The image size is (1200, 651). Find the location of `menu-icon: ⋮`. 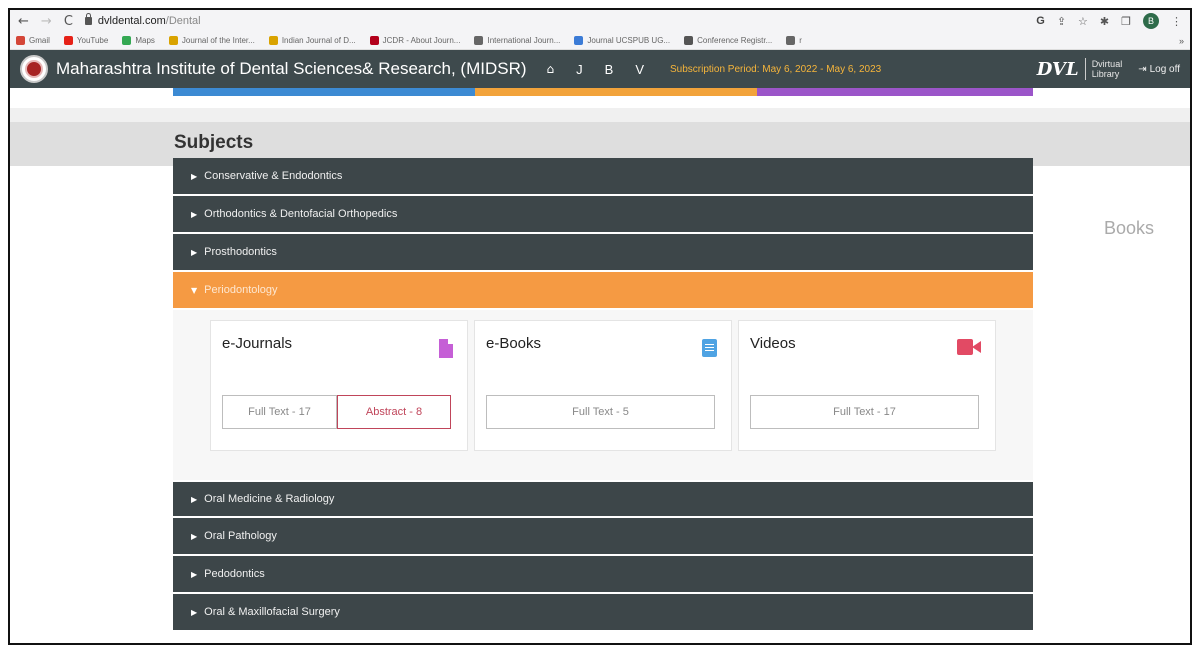

menu-icon: ⋮ is located at coordinates (1176, 21).